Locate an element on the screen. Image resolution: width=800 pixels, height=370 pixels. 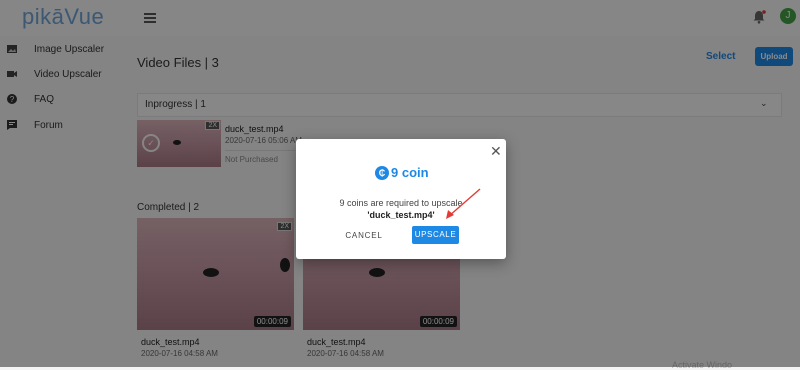
annotation-arrow-icon is located at coordinates (463, 203).